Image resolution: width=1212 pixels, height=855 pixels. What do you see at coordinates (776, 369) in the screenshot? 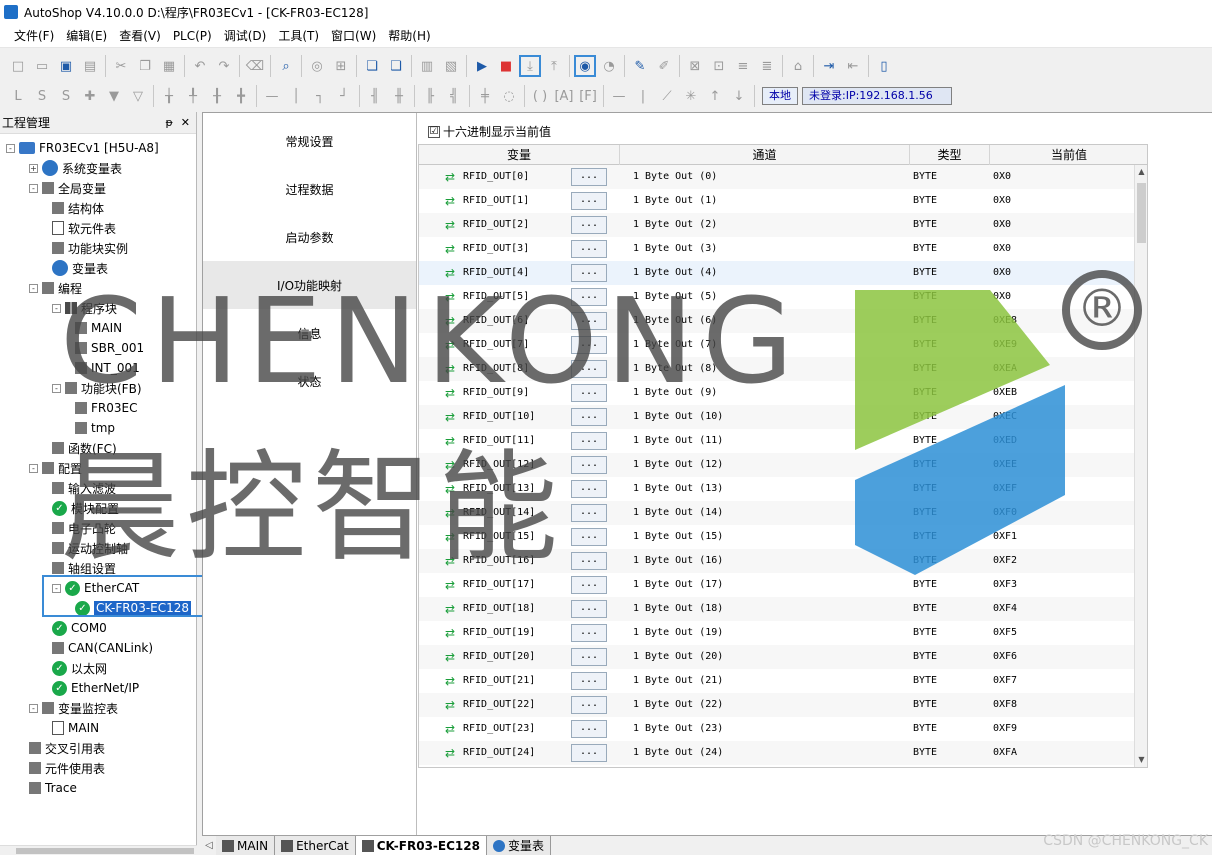
I see `table-row: ⇄ RFID_OUT[8]... 1 Byte Out (8) BYTE 0XEA` at bounding box center [776, 369].